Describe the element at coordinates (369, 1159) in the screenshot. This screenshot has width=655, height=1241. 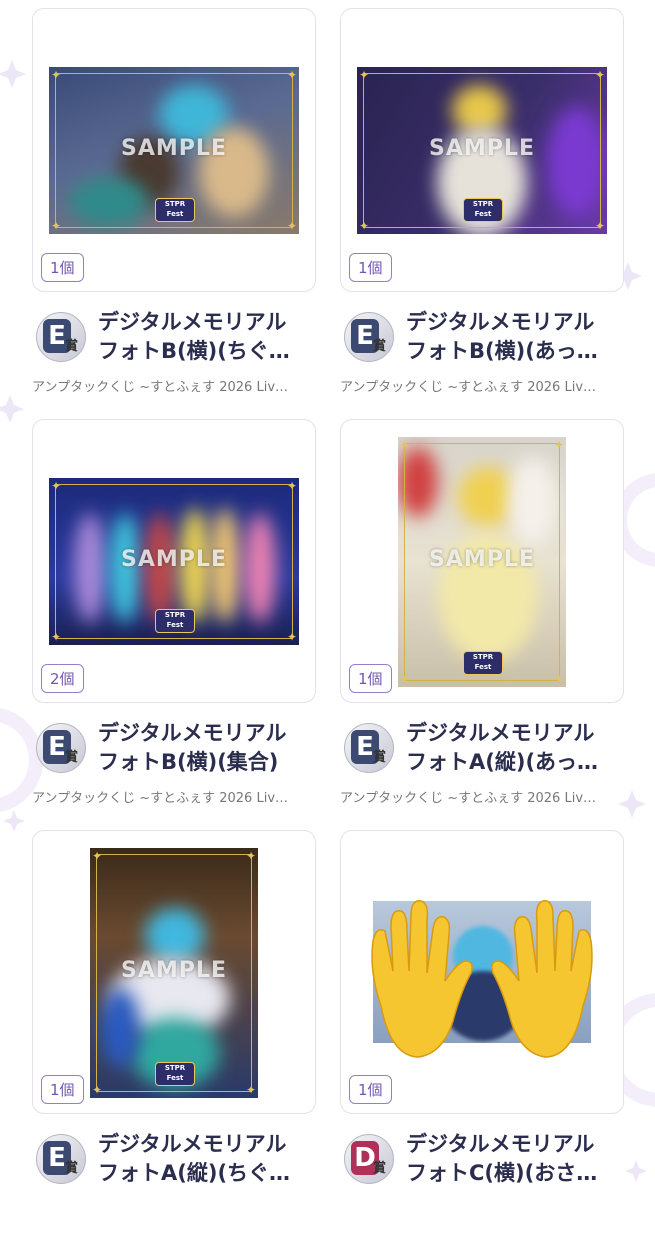
I see `grade-d-icon: D 賞` at that location.